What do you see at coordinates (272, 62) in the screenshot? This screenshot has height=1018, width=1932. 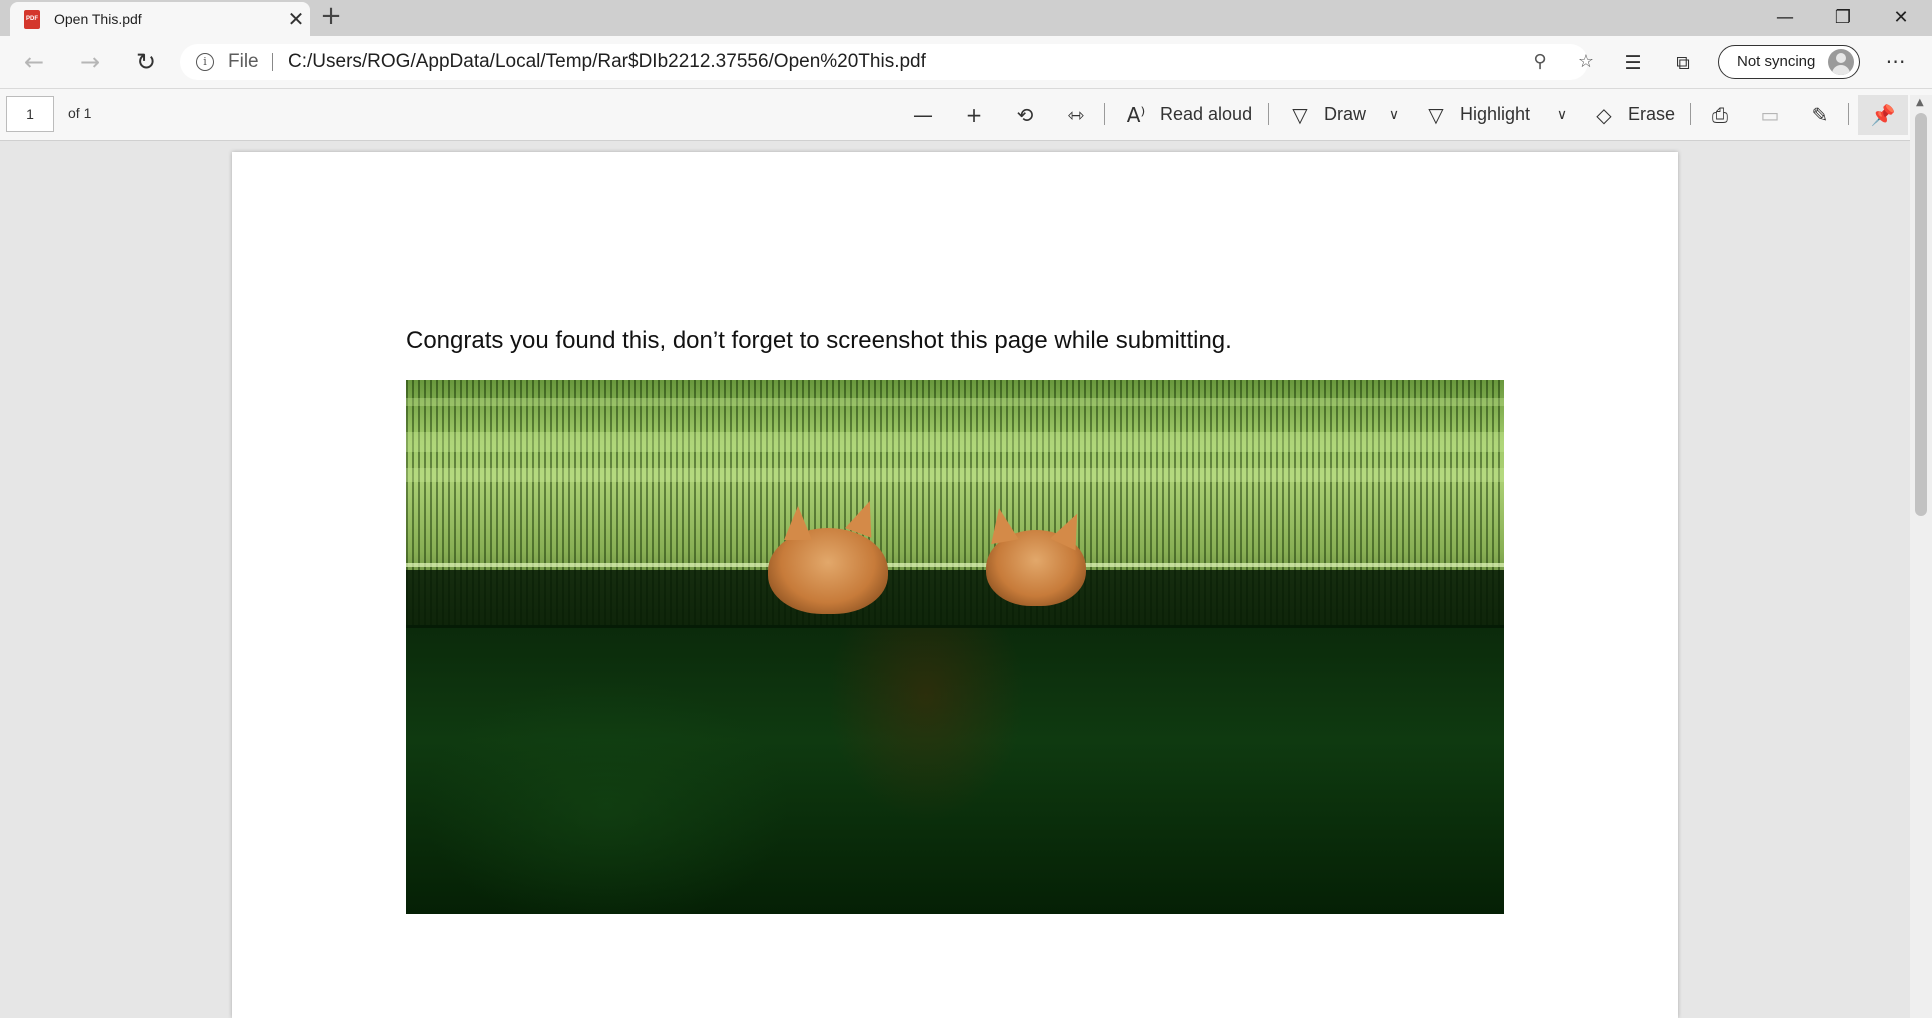 I see `address-divider` at bounding box center [272, 62].